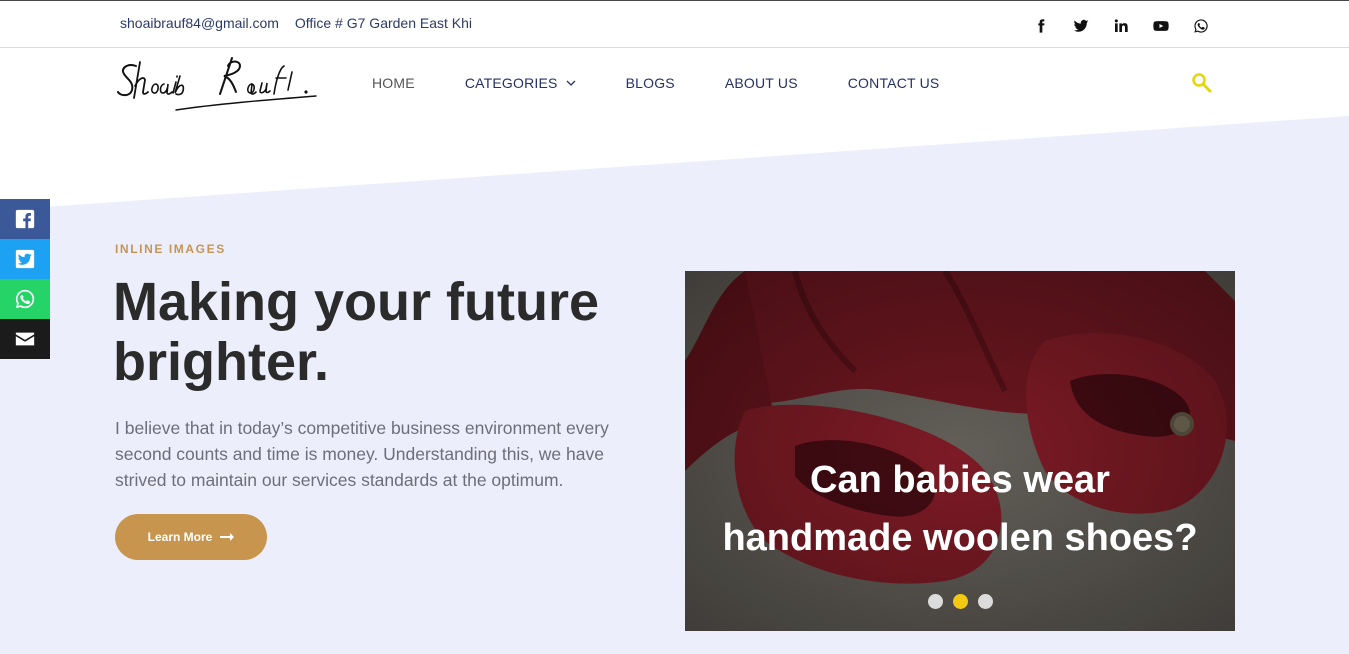  I want to click on nav-categories-label: CATEGORIES, so click(511, 83).